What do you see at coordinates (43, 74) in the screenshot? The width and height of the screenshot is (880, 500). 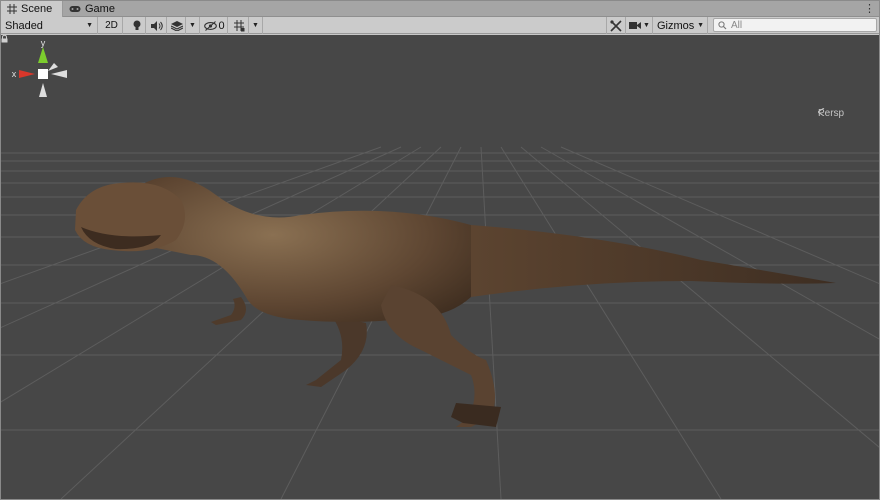 I see `gizmo-center-cube` at bounding box center [43, 74].